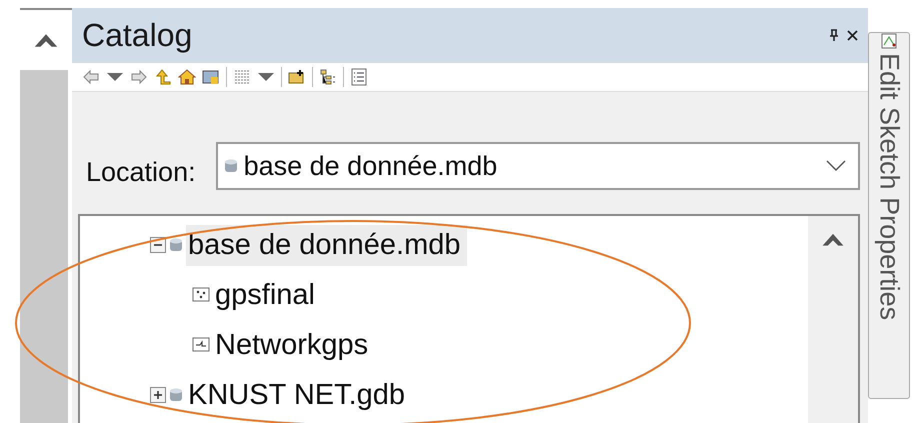 This screenshot has width=912, height=423. I want to click on grid-icon, so click(242, 77).